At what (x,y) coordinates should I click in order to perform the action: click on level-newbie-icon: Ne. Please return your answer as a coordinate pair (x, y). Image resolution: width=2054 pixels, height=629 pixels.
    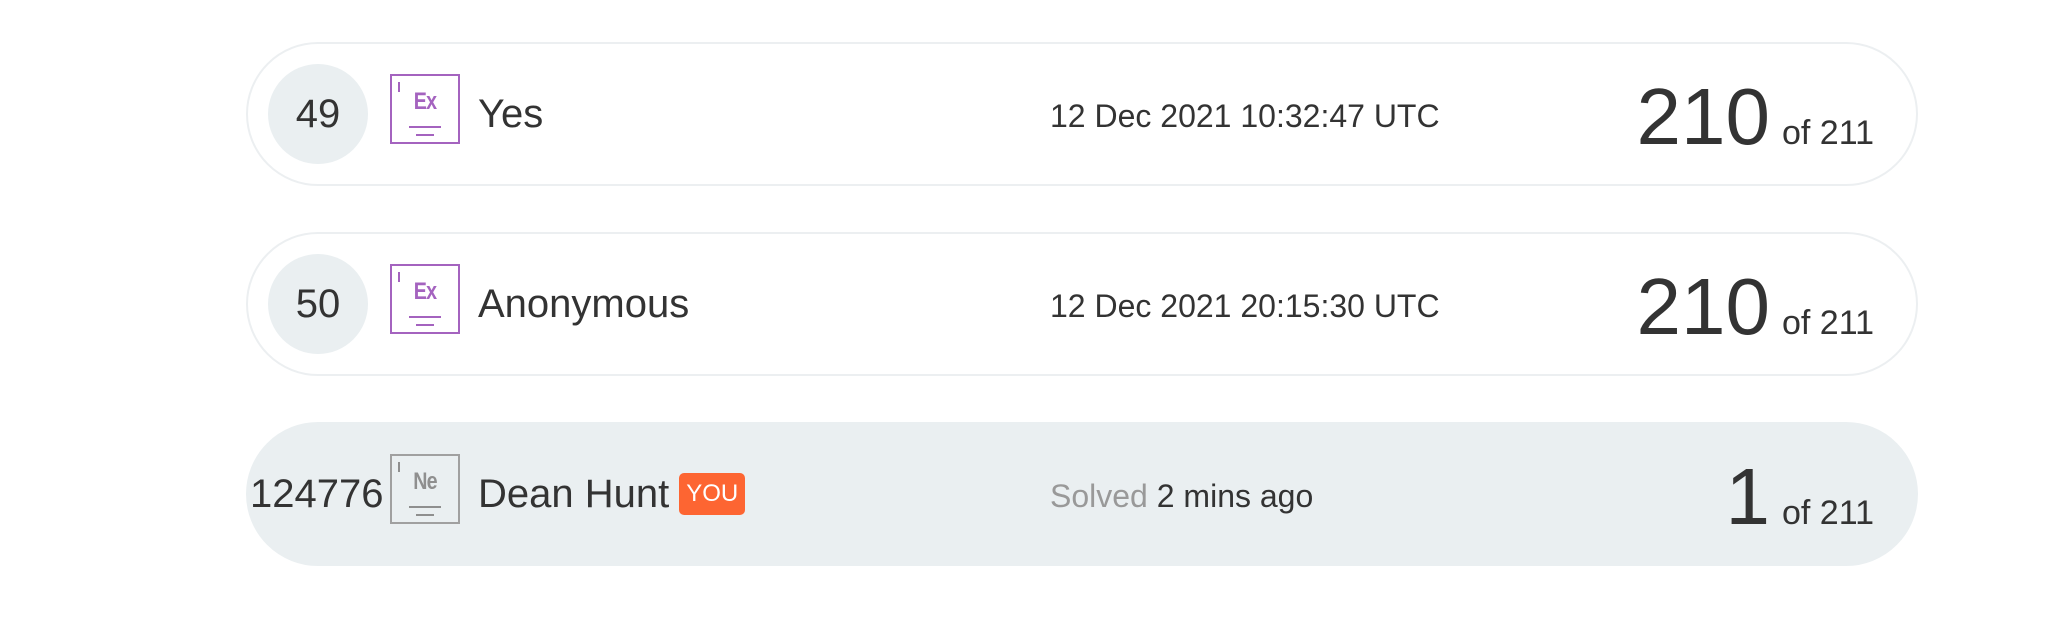
    Looking at the image, I should click on (425, 489).